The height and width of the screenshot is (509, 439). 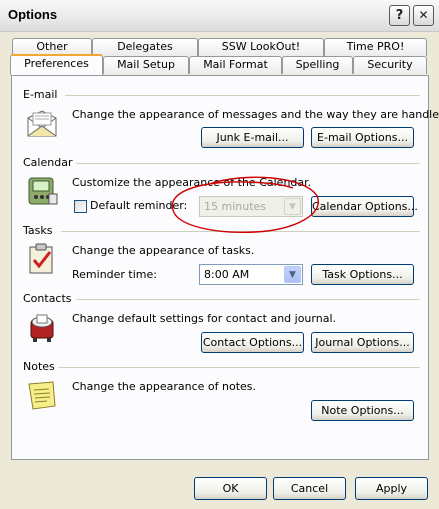 I want to click on calendar-pda-icon, so click(x=43, y=191).